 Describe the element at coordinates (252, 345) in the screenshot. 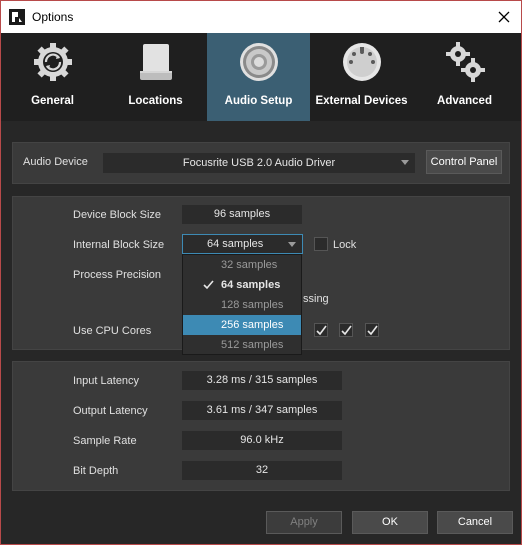

I see `option-label: 512 samples` at that location.